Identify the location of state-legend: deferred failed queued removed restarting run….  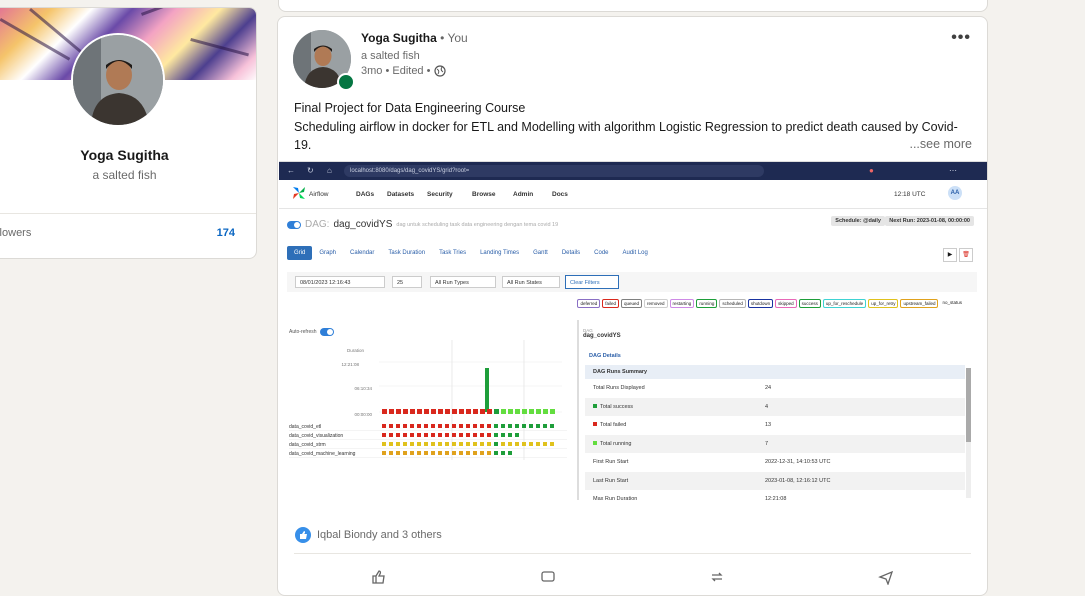
(770, 303).